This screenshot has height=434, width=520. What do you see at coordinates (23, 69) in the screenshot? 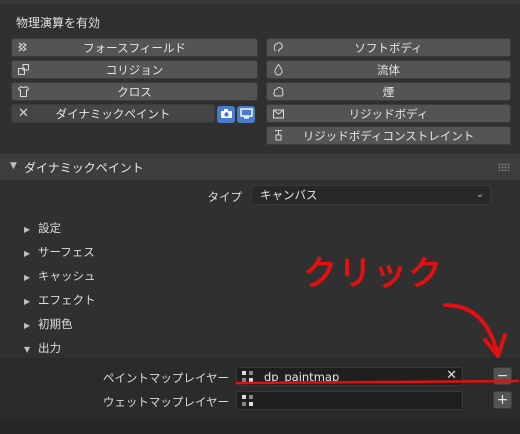
I see `collision-icon` at bounding box center [23, 69].